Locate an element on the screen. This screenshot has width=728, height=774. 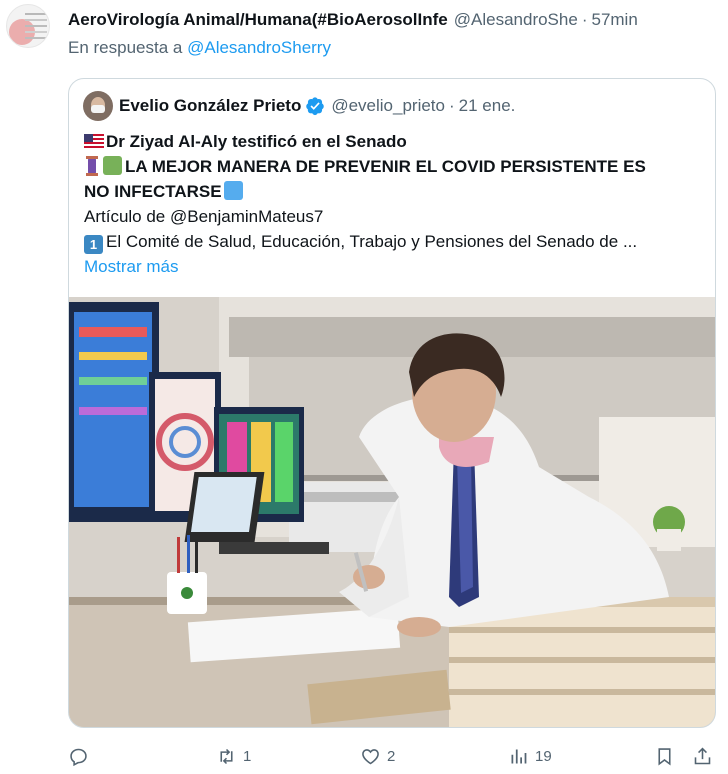
like-count: 2 is located at coordinates (391, 756).